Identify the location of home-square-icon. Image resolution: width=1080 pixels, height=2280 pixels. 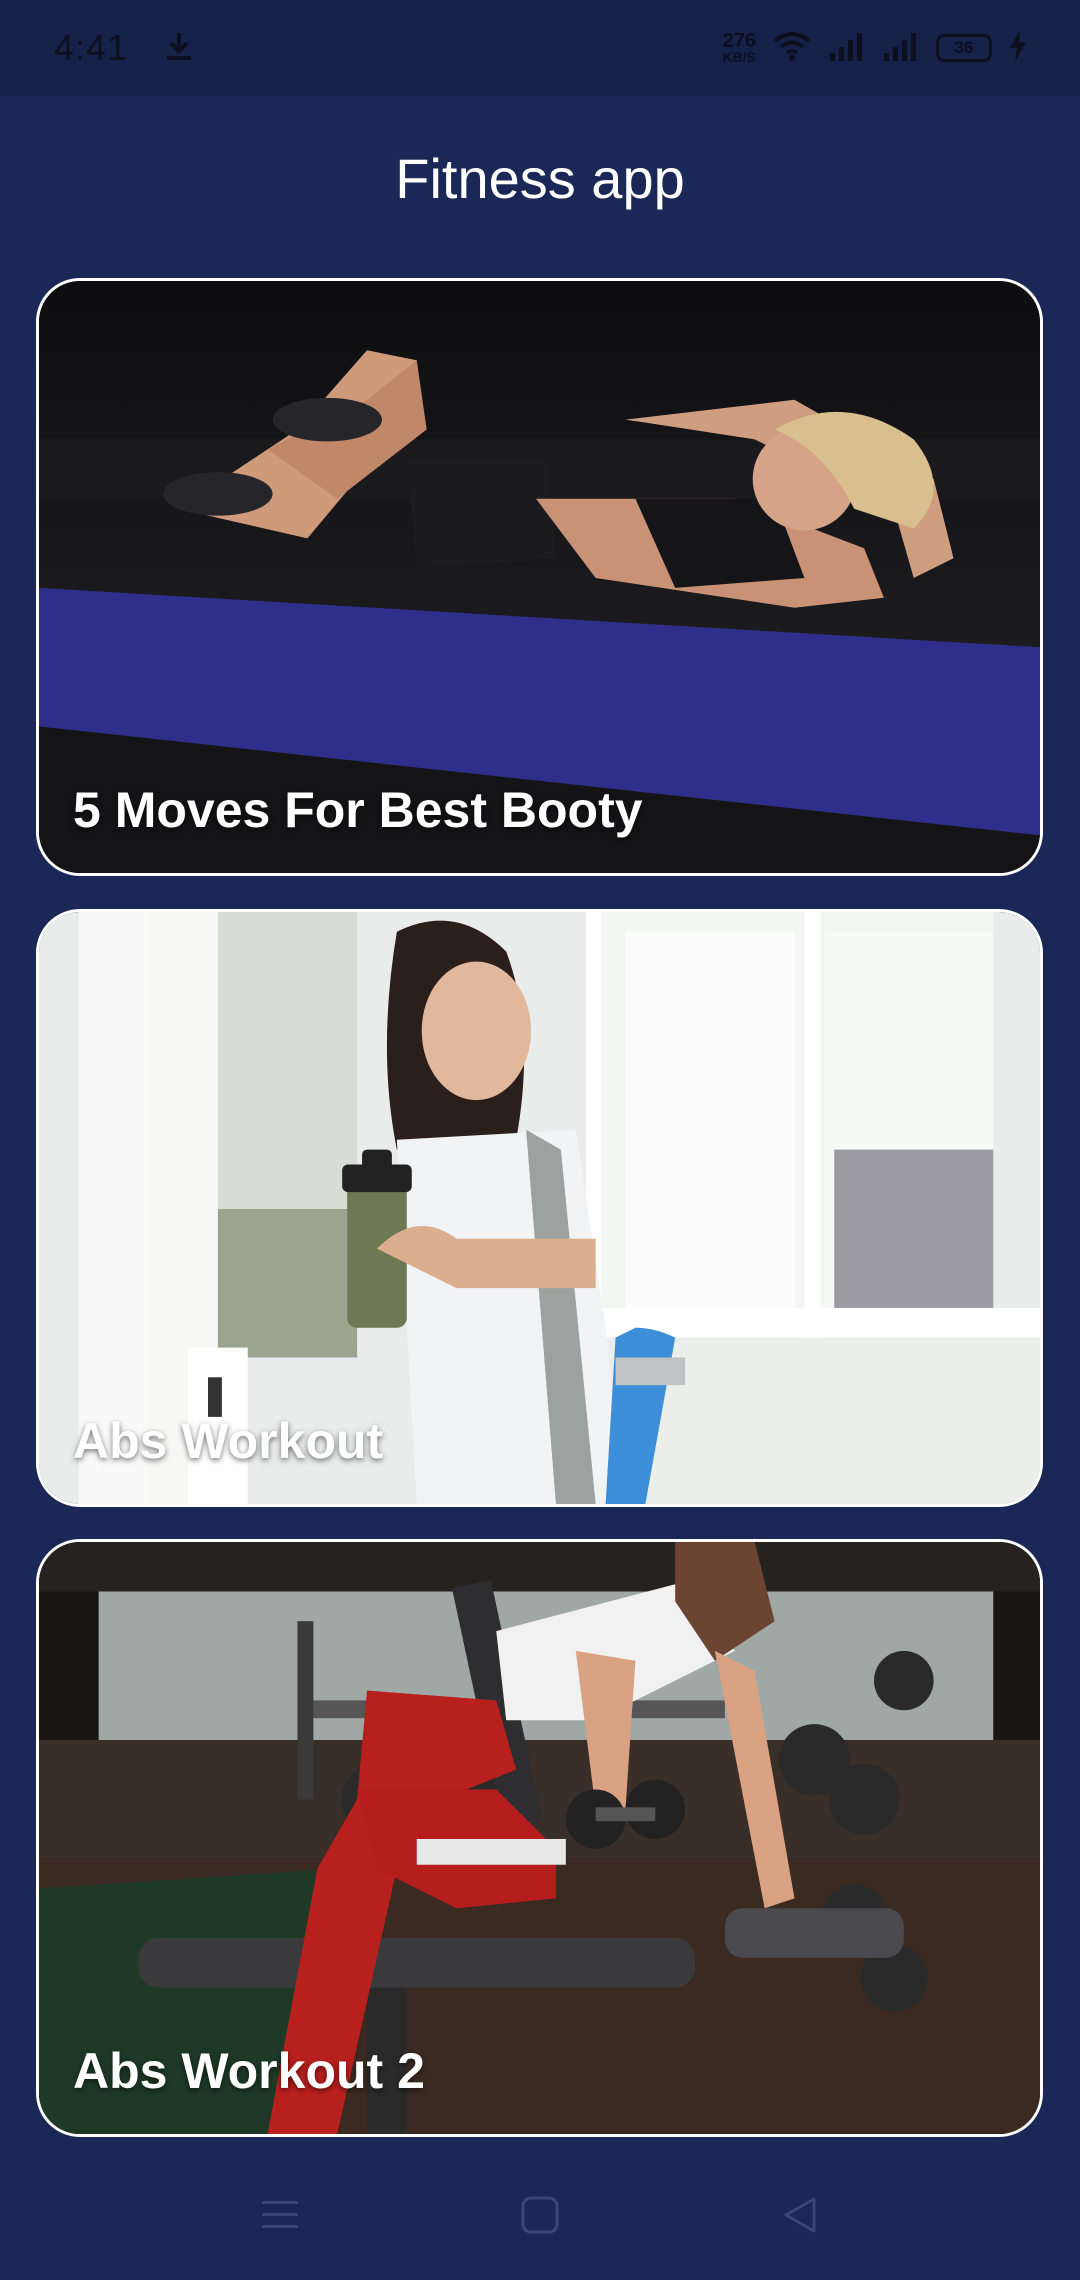
(540, 2215).